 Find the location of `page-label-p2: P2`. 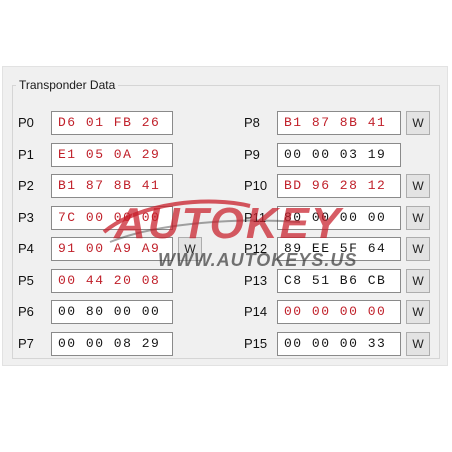

page-label-p2: P2 is located at coordinates (26, 185).